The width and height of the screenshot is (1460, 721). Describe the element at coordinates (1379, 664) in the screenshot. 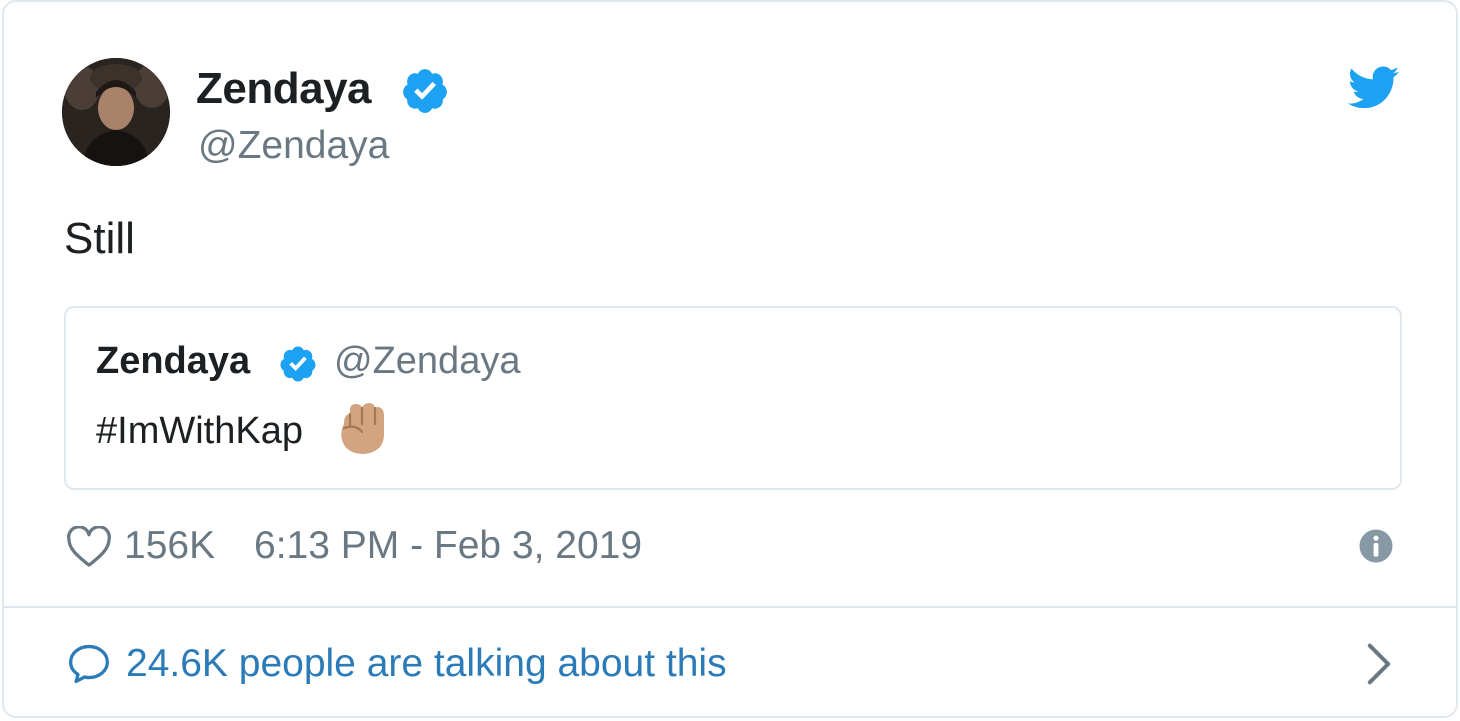

I see `chevron-right-icon` at that location.